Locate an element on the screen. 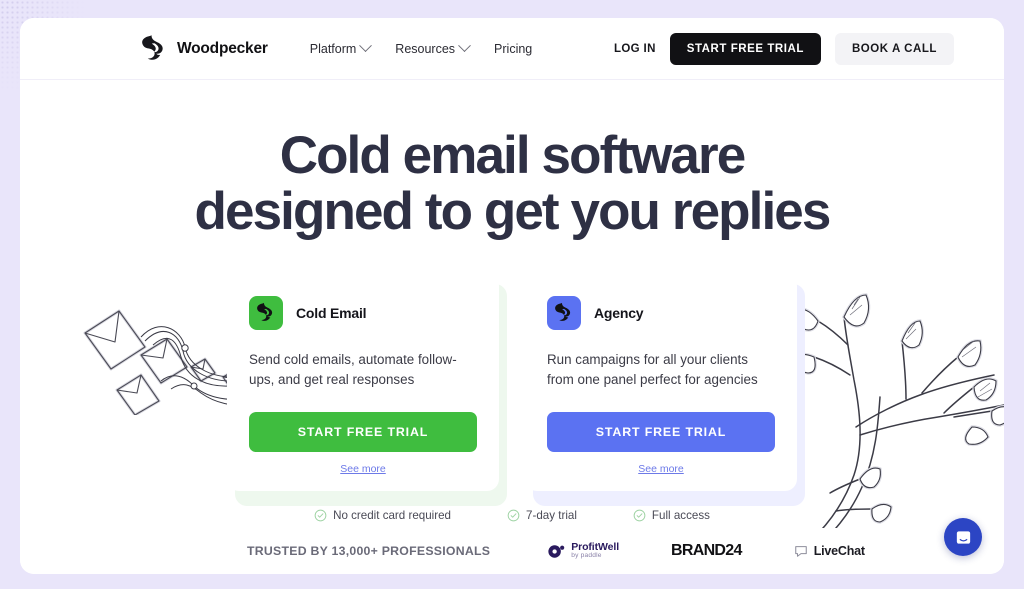  intercom-chat-button is located at coordinates (963, 537).